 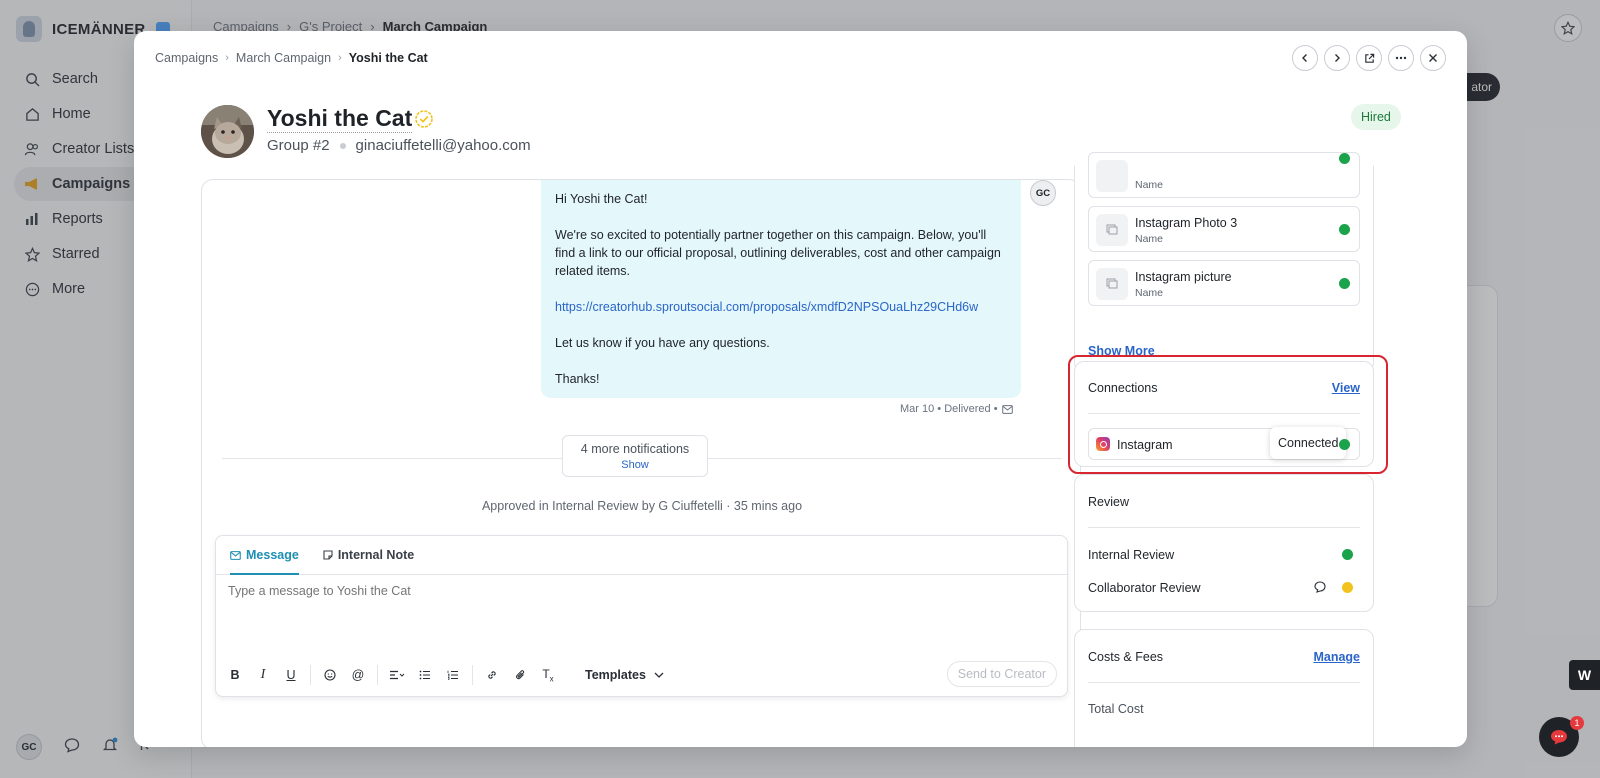 I want to click on connected-tooltip: Connected, so click(x=1308, y=443).